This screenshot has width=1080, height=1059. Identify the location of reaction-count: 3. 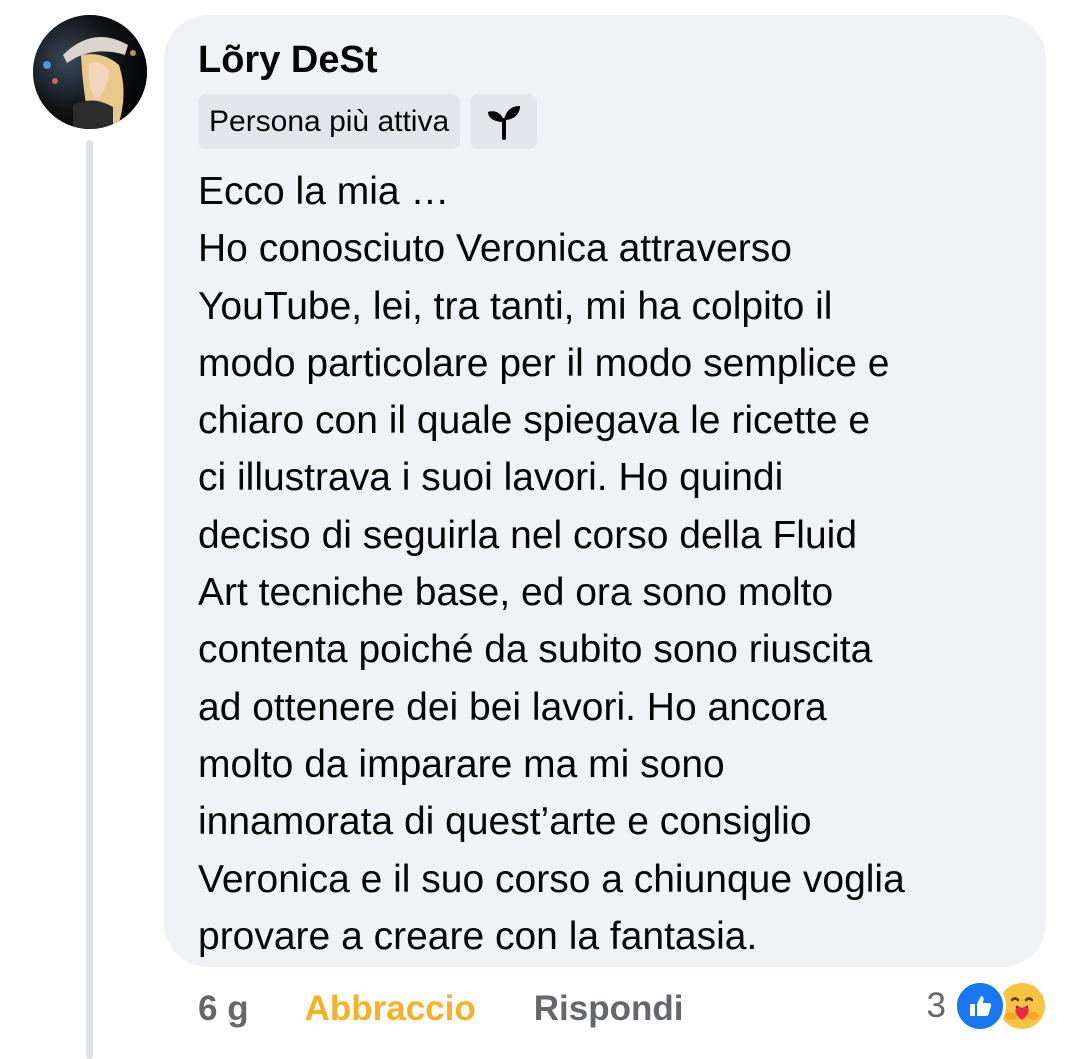
(936, 1005).